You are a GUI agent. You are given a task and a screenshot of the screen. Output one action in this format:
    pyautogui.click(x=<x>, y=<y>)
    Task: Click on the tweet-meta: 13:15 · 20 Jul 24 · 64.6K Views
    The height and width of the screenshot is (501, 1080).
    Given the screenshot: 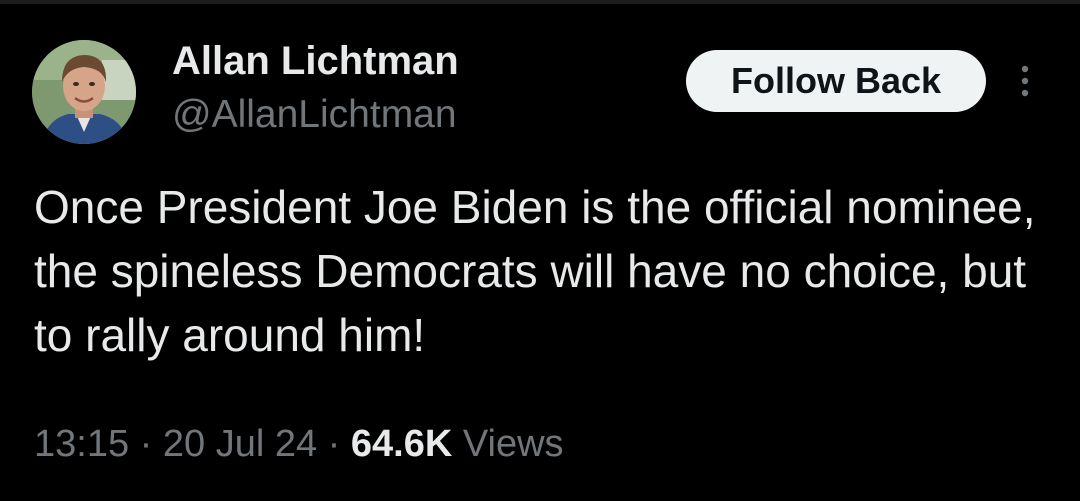 What is the action you would take?
    pyautogui.click(x=299, y=444)
    